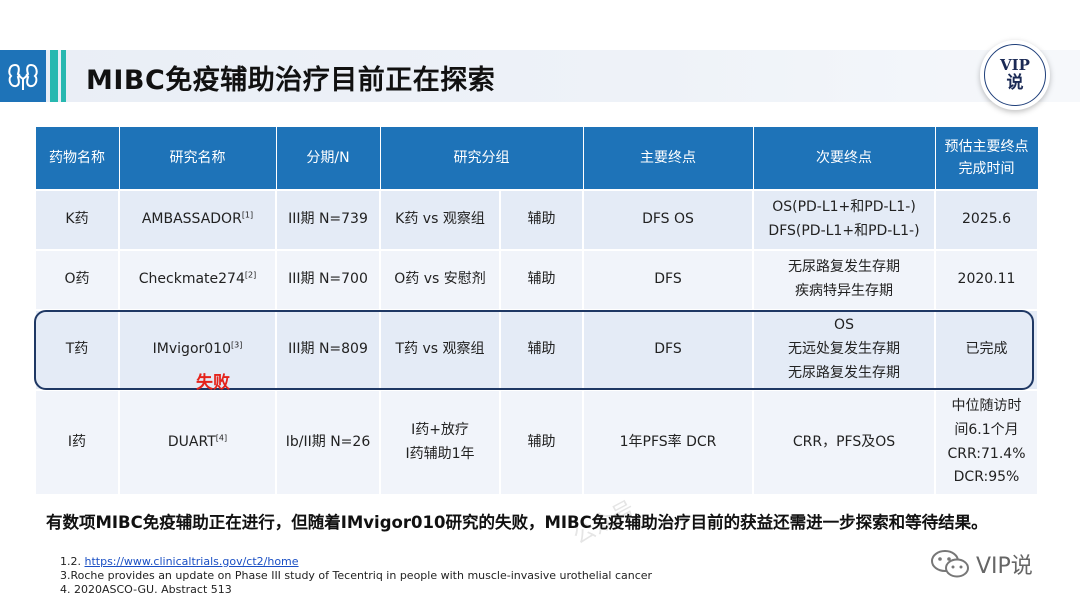  I want to click on cell-drug: T药, so click(77, 349).